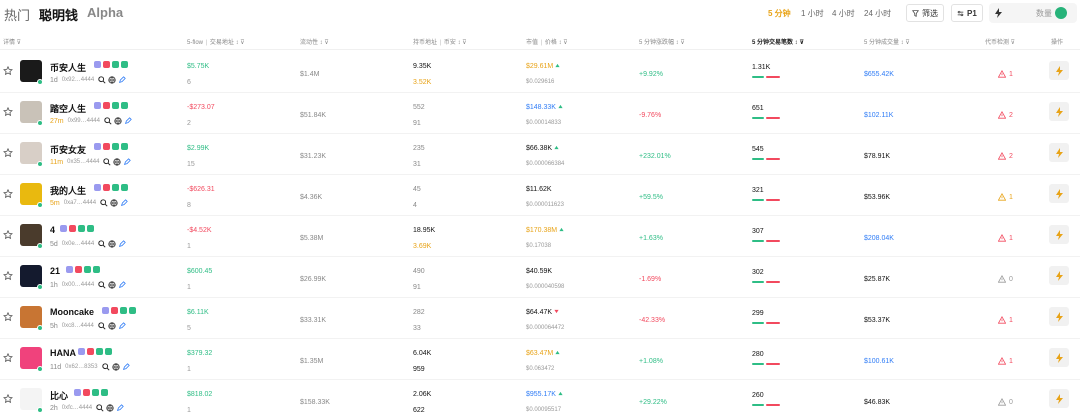 The width and height of the screenshot is (1080, 416). What do you see at coordinates (1000, 41) in the screenshot?
I see `header-detection: 代币检测 ⊽` at bounding box center [1000, 41].